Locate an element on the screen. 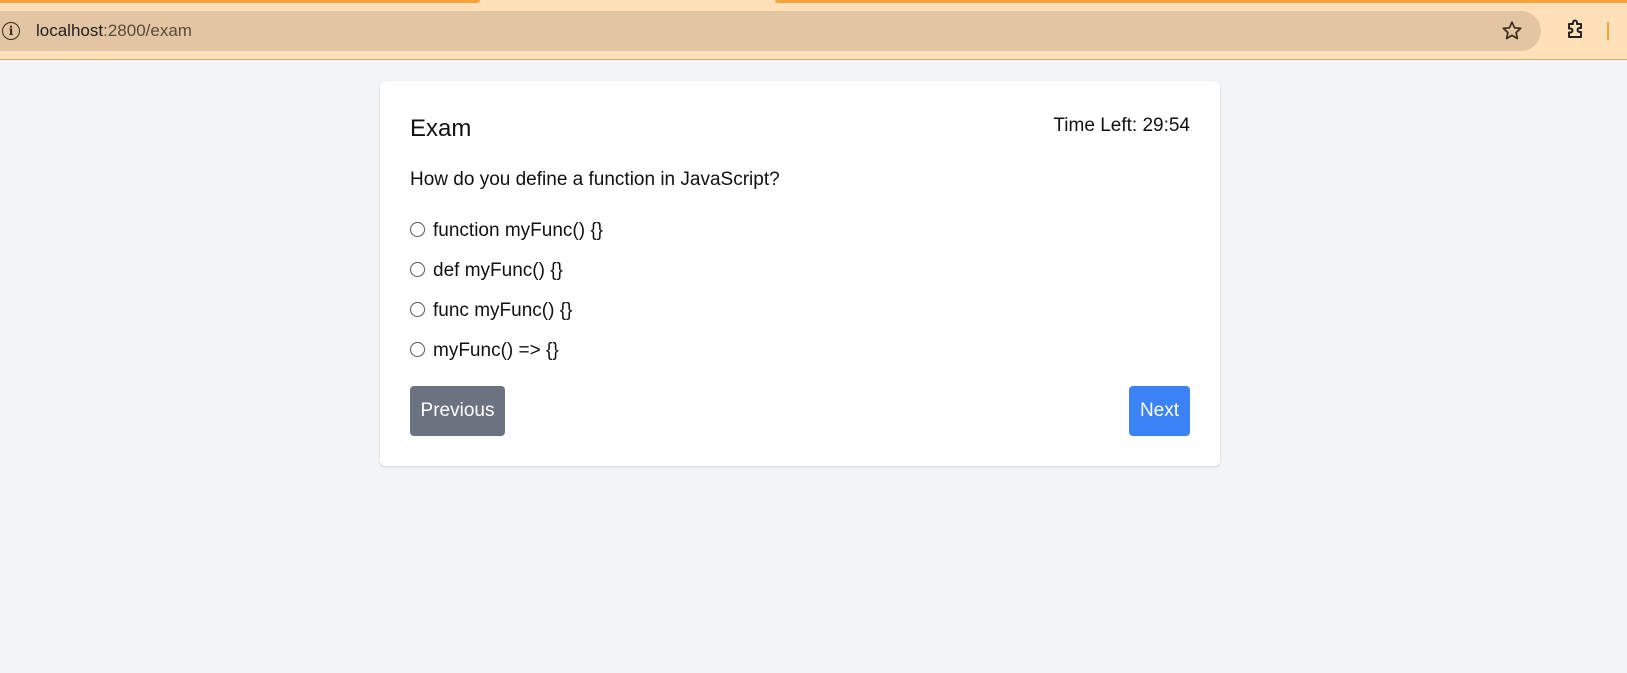 Image resolution: width=1627 pixels, height=673 pixels. time-left: Time Left: 29:54 is located at coordinates (1121, 125).